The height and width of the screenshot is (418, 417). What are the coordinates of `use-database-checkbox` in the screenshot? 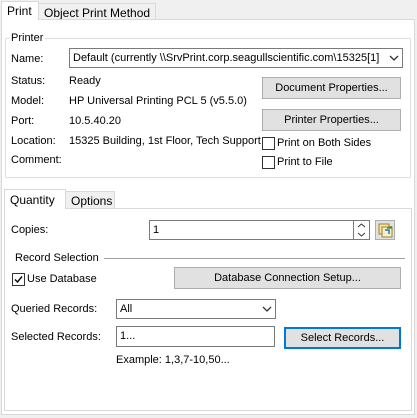 It's located at (18, 279).